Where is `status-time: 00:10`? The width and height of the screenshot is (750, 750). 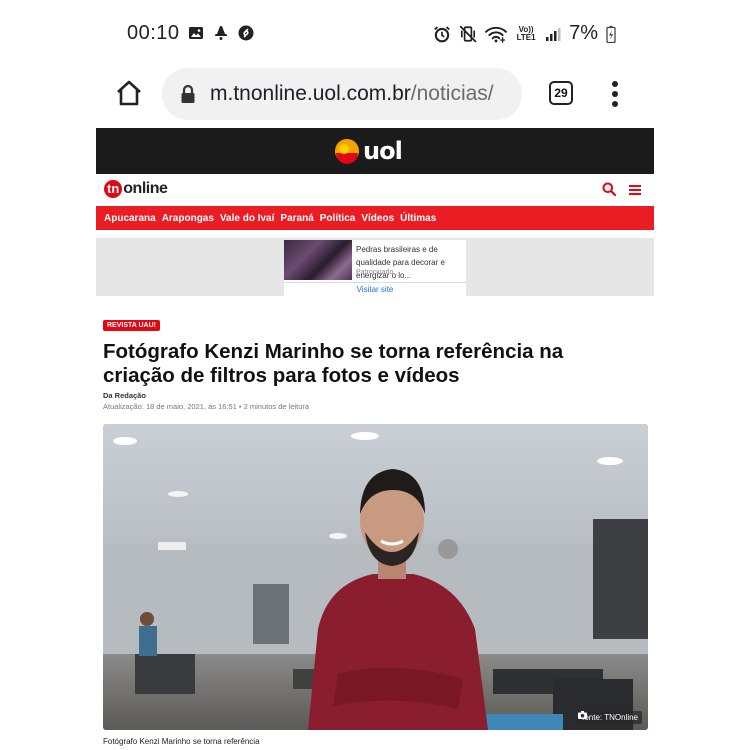 status-time: 00:10 is located at coordinates (153, 33).